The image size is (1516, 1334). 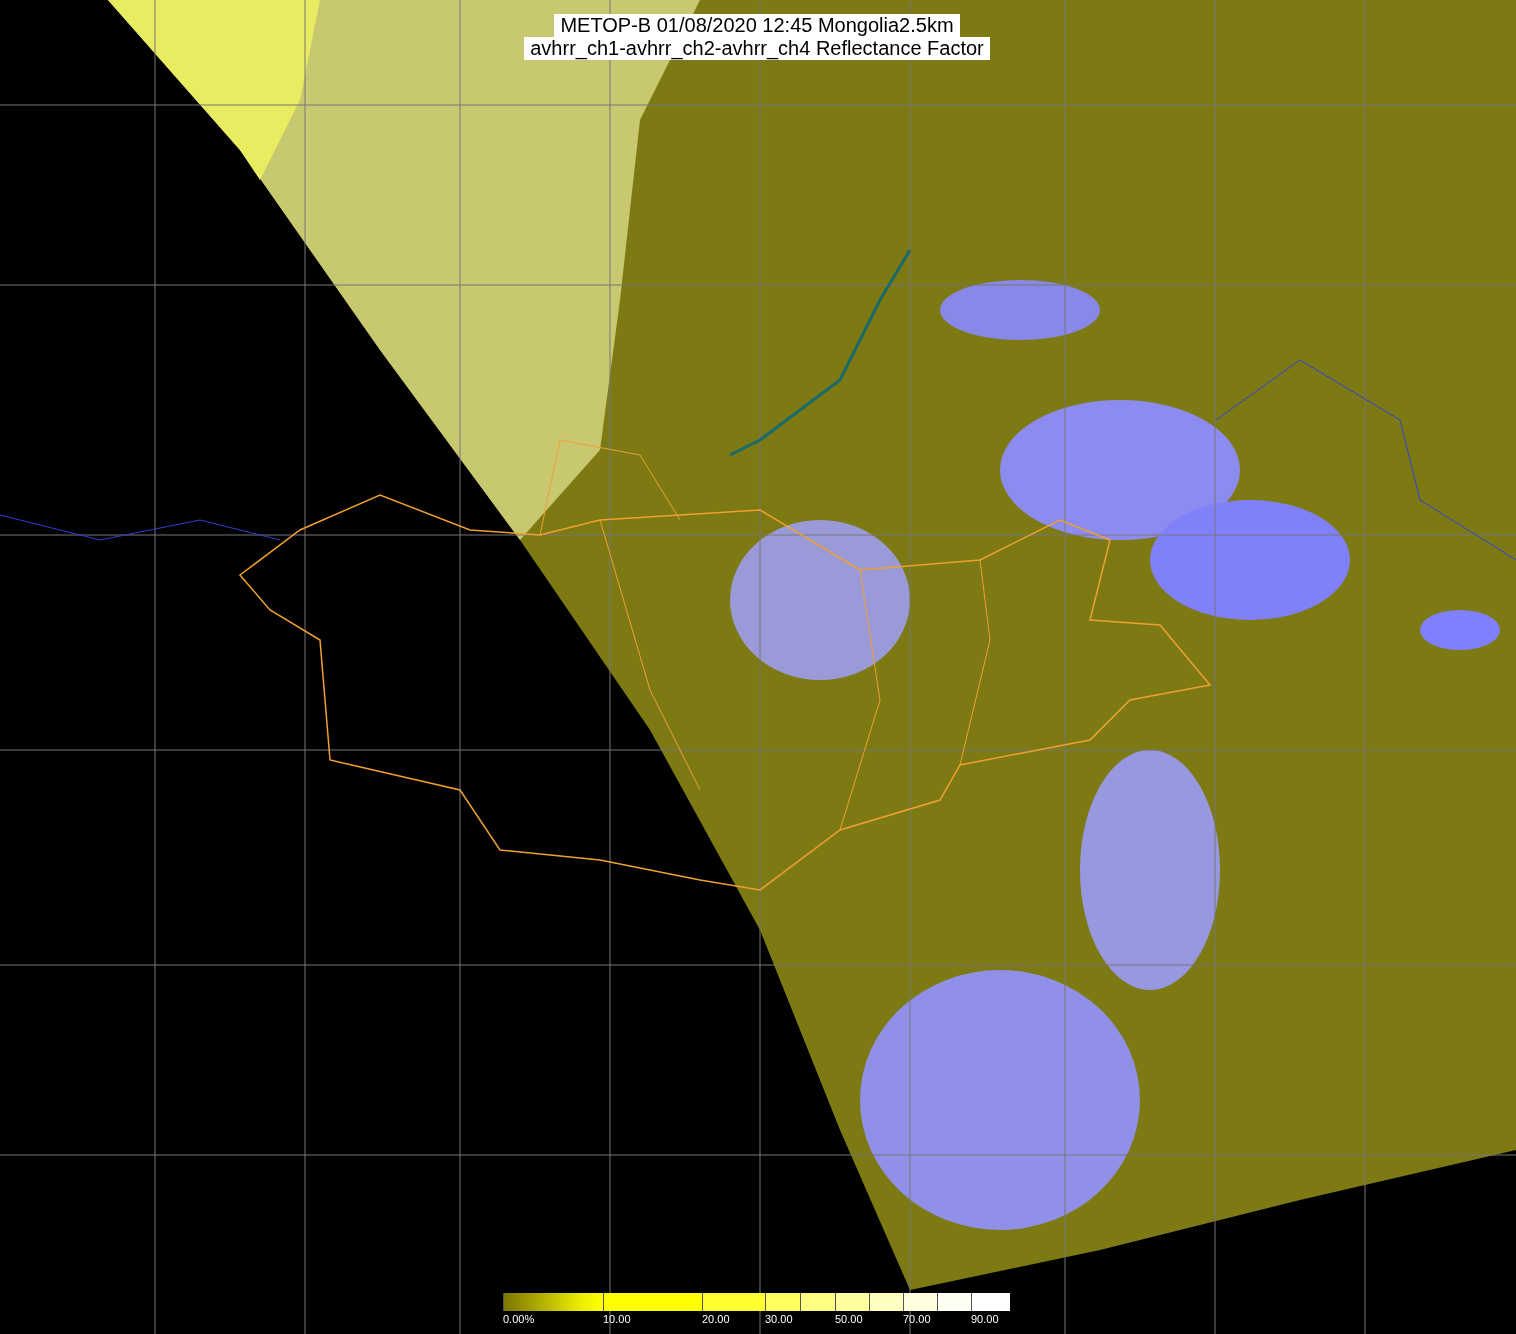 What do you see at coordinates (716, 1319) in the screenshot?
I see `scale-label: 20.00` at bounding box center [716, 1319].